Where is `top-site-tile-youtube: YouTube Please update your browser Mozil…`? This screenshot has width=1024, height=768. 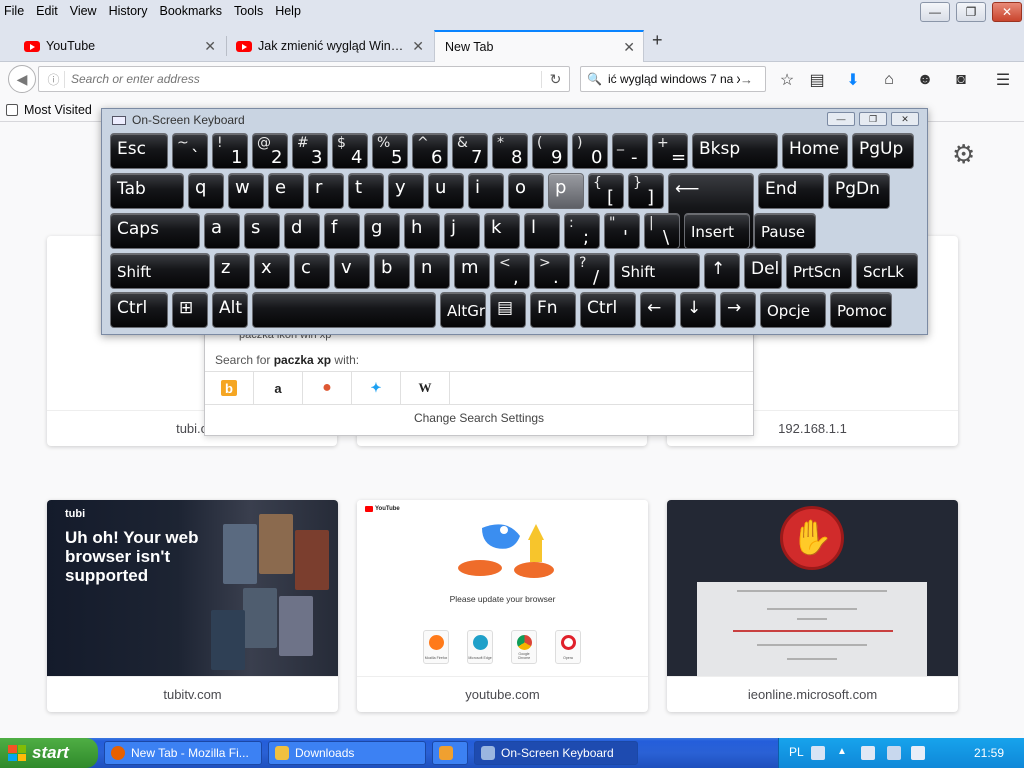 top-site-tile-youtube: YouTube Please update your browser Mozil… is located at coordinates (502, 606).